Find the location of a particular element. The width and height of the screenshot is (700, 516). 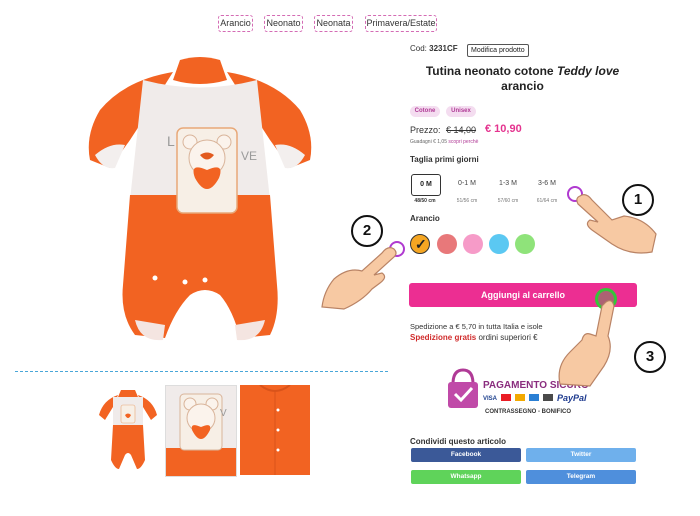

size-cm-0m: 48/50 cm is located at coordinates (425, 201).